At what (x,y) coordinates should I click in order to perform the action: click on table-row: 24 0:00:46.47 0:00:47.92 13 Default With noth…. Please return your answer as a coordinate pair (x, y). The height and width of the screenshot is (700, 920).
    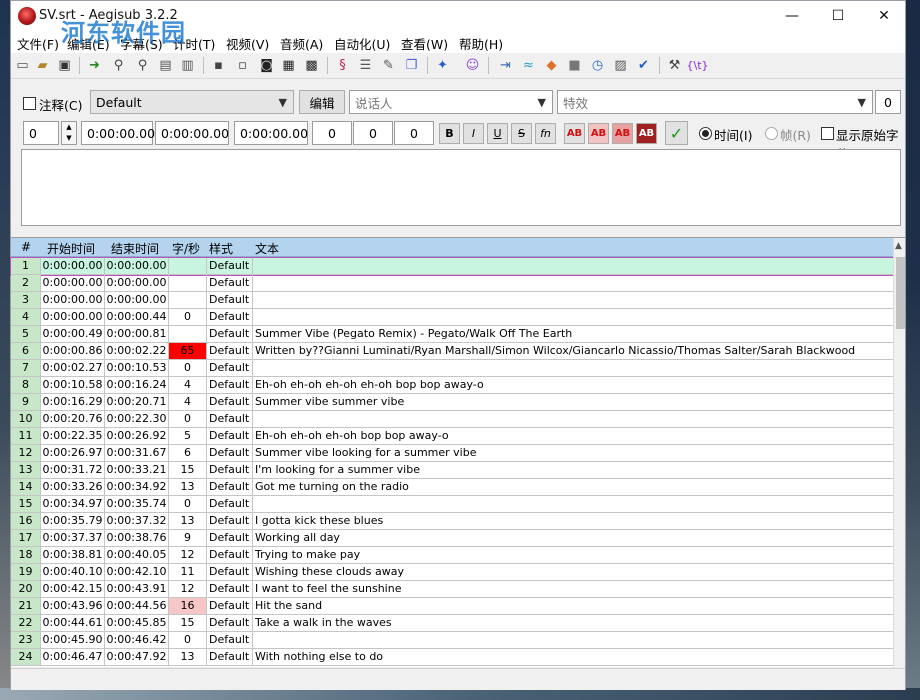
    Looking at the image, I should click on (452, 657).